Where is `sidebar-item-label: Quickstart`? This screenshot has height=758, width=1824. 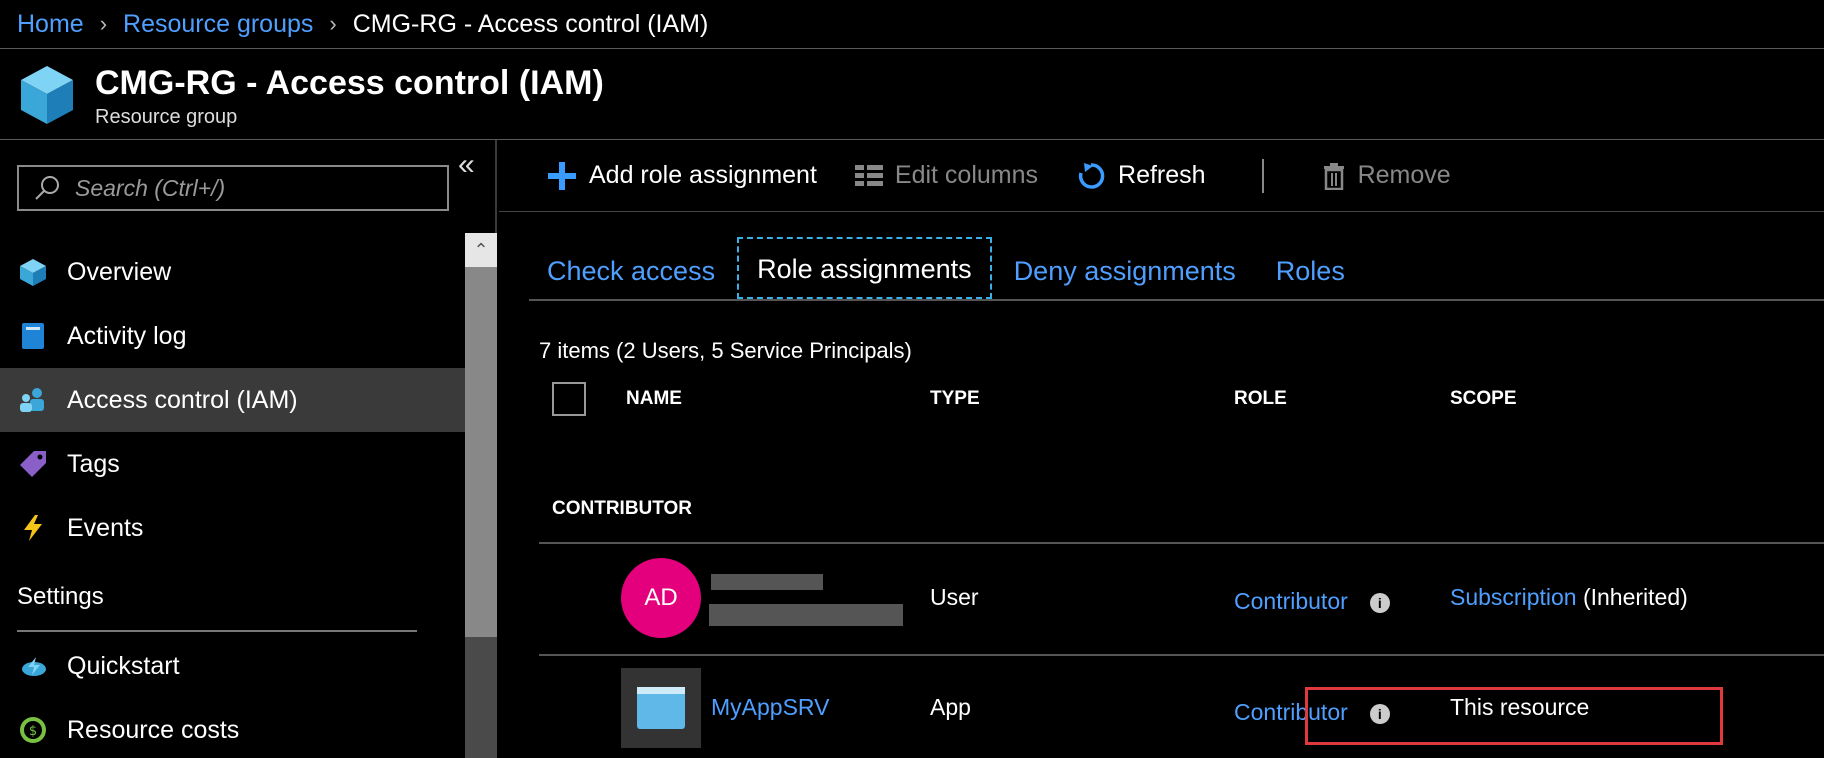
sidebar-item-label: Quickstart is located at coordinates (123, 665).